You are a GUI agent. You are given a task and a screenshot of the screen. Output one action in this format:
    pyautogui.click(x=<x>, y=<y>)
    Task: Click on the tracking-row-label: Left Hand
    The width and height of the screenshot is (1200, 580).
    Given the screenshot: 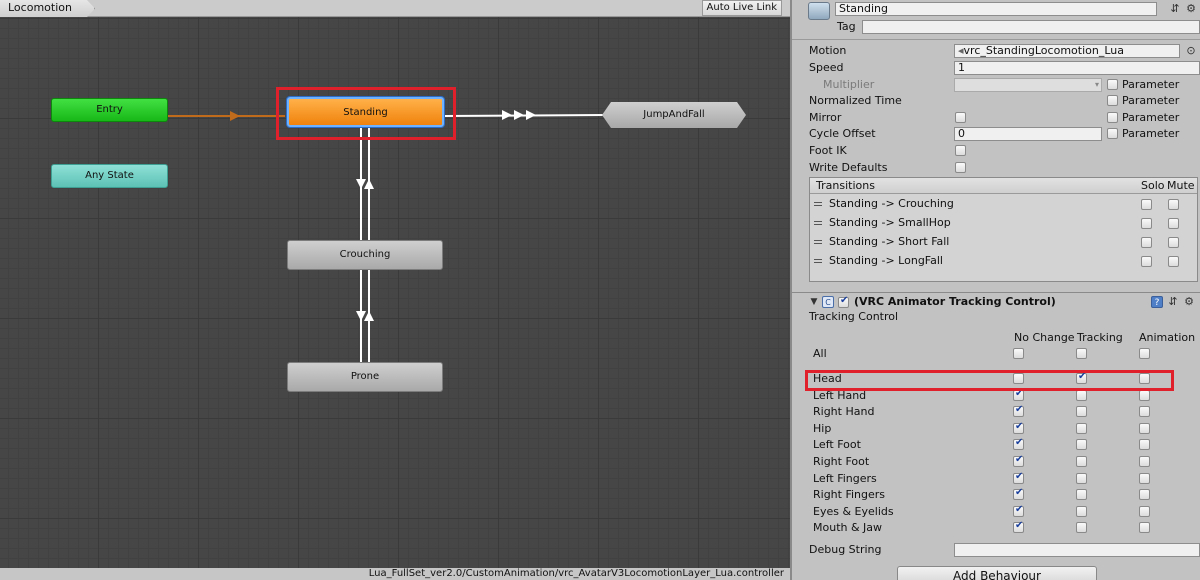 What is the action you would take?
    pyautogui.click(x=840, y=395)
    